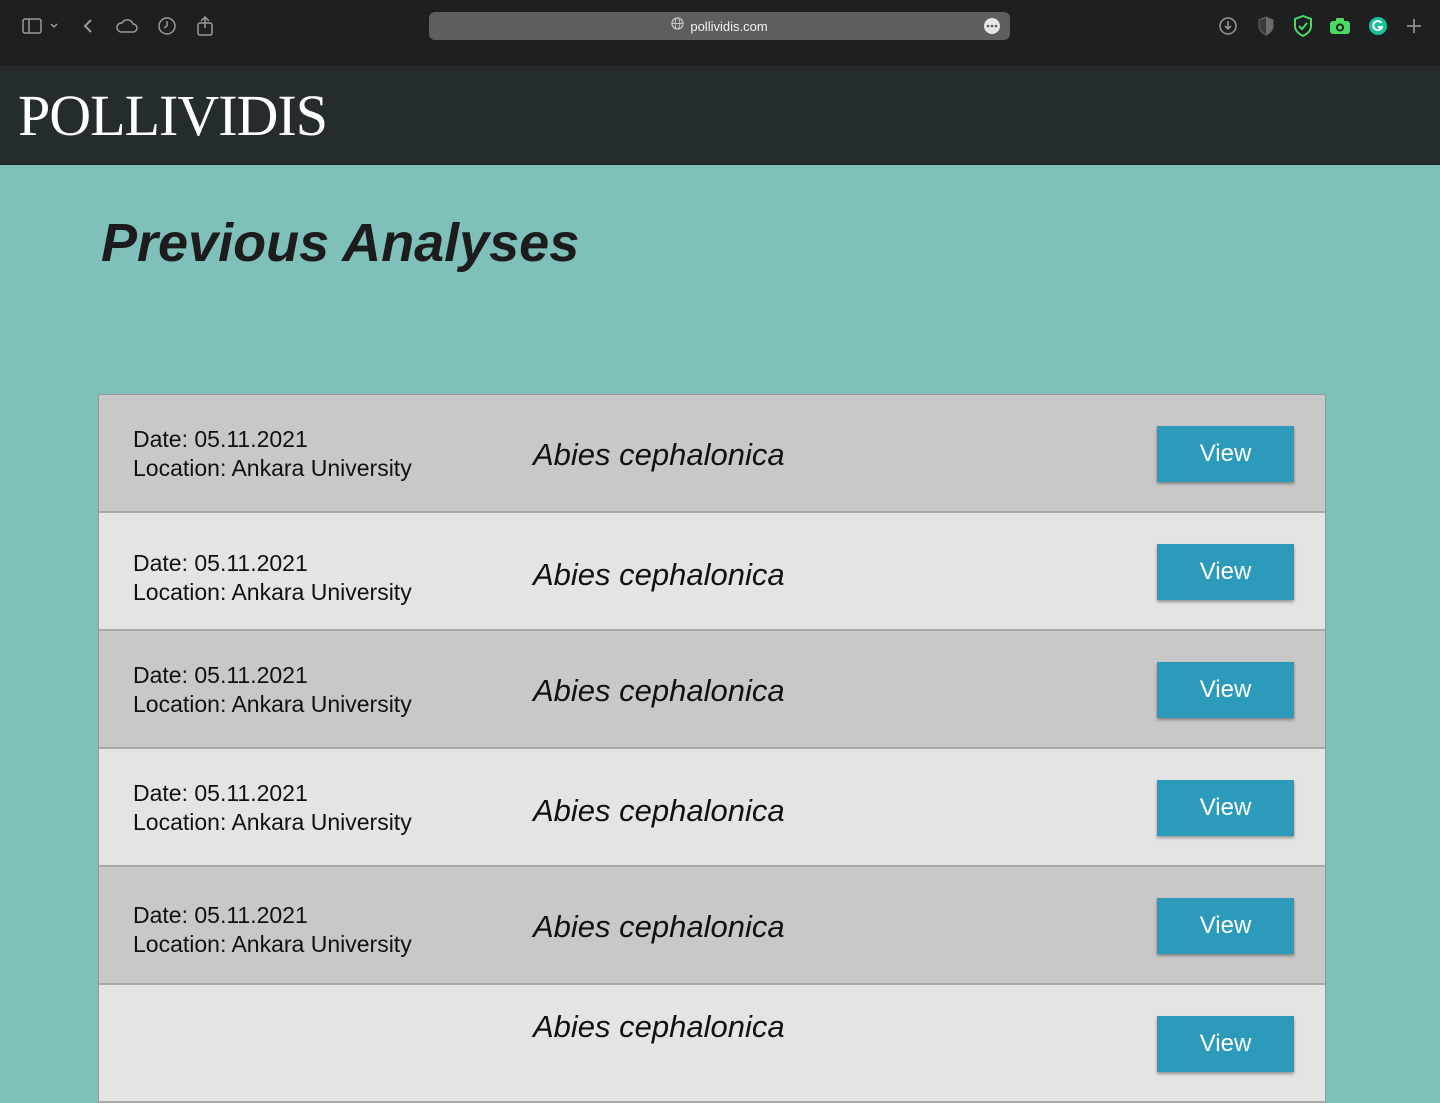  What do you see at coordinates (1378, 26) in the screenshot?
I see `grammarly-icon` at bounding box center [1378, 26].